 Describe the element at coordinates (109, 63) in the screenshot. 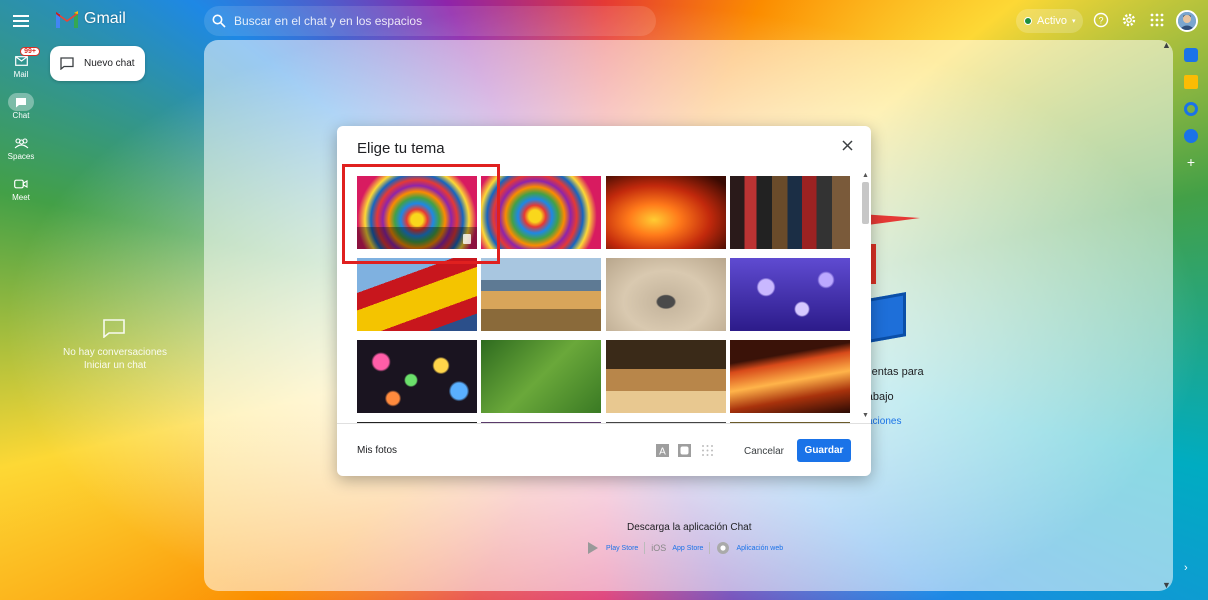

I see `new-chat-label: Nuevo chat` at that location.